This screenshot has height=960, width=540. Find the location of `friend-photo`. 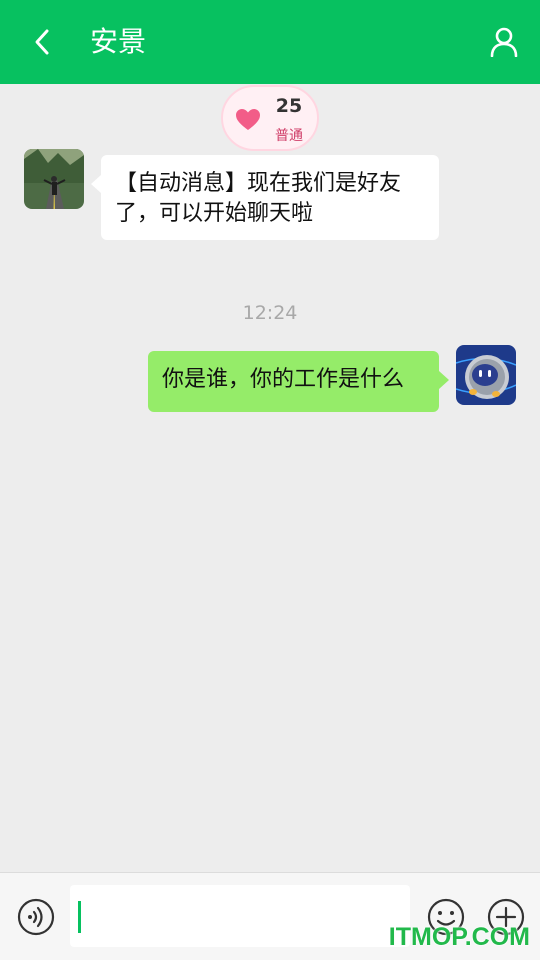

friend-photo is located at coordinates (54, 179).